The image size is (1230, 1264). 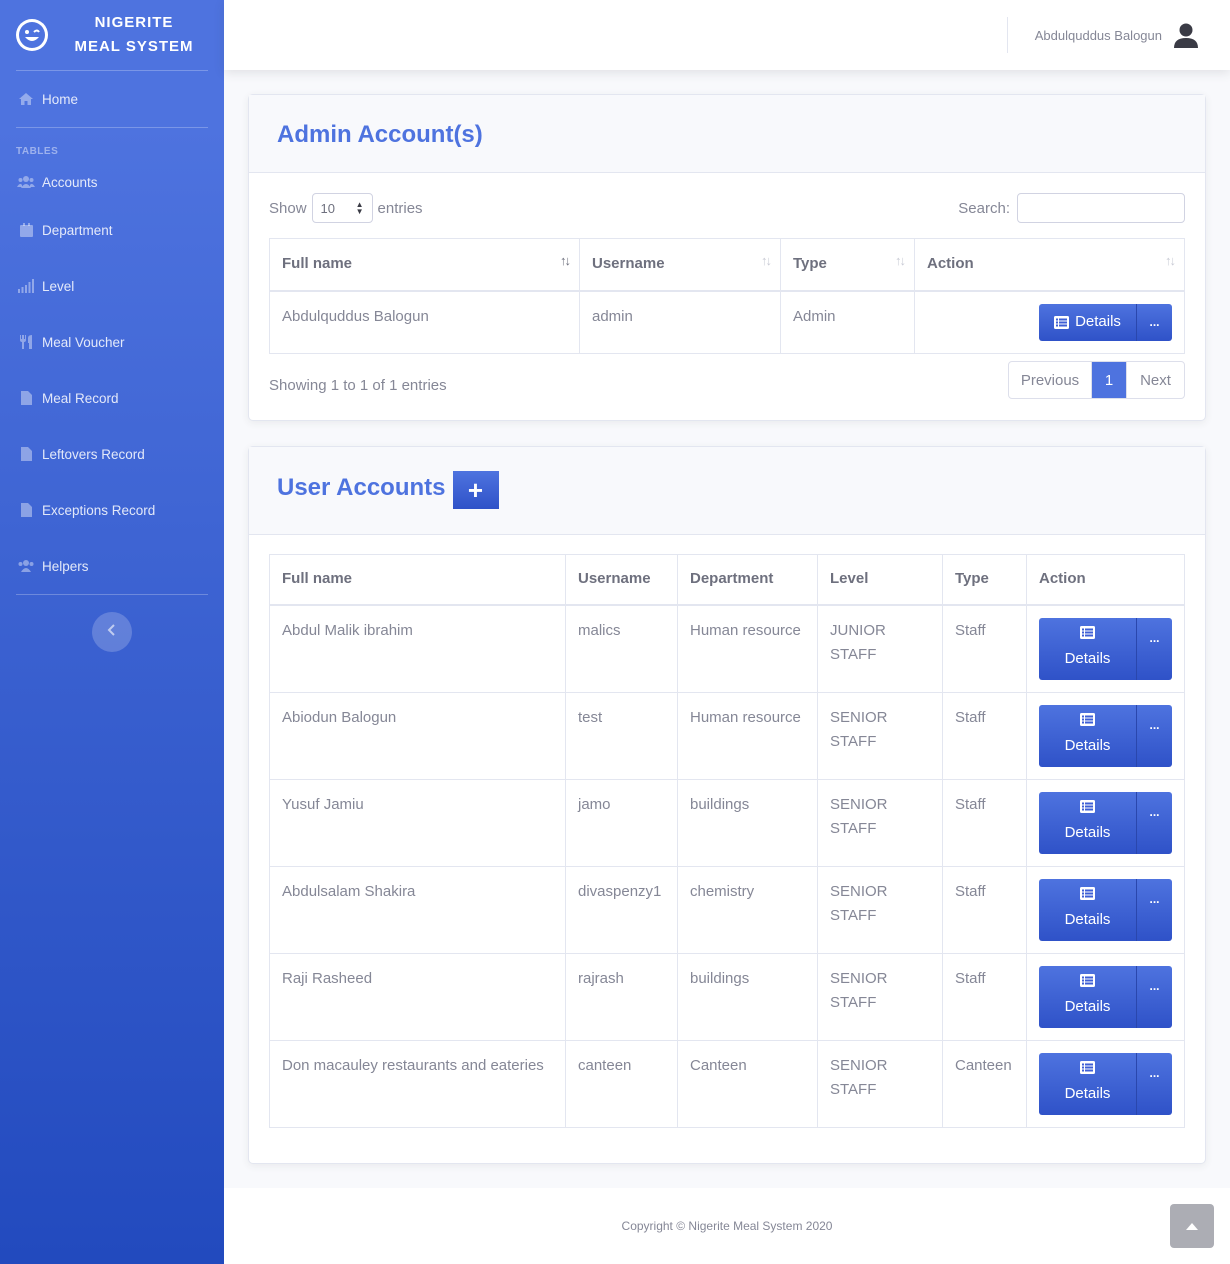 What do you see at coordinates (950, 263) in the screenshot?
I see `column-header-label: Action` at bounding box center [950, 263].